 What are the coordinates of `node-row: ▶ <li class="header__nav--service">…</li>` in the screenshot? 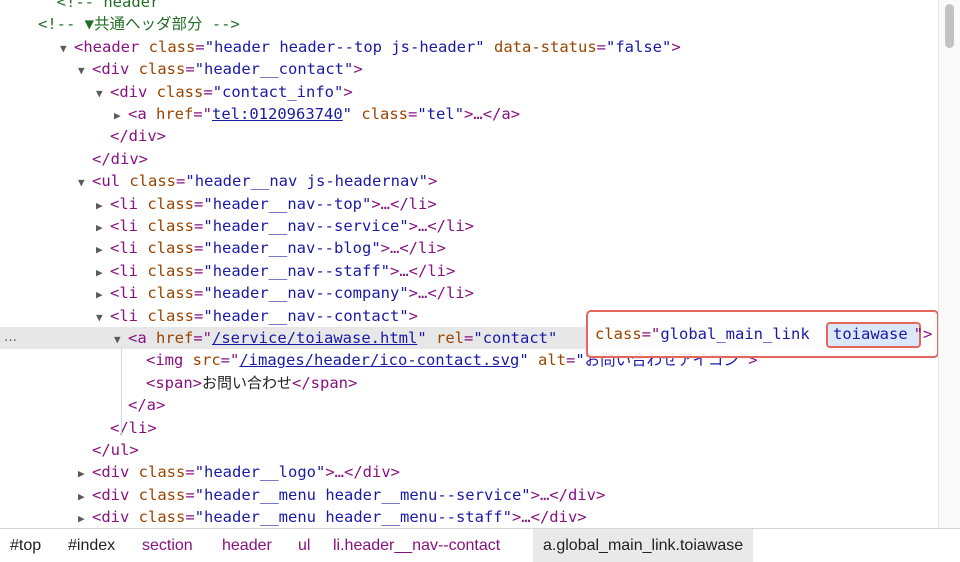 It's located at (468, 226).